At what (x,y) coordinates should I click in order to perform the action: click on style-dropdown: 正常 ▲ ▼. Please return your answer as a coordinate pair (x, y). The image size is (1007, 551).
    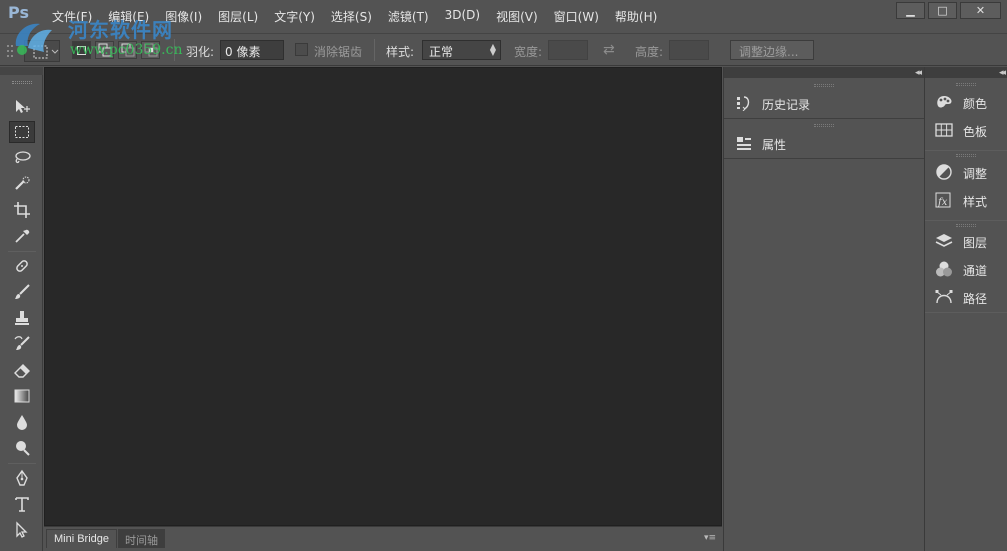
    Looking at the image, I should click on (461, 50).